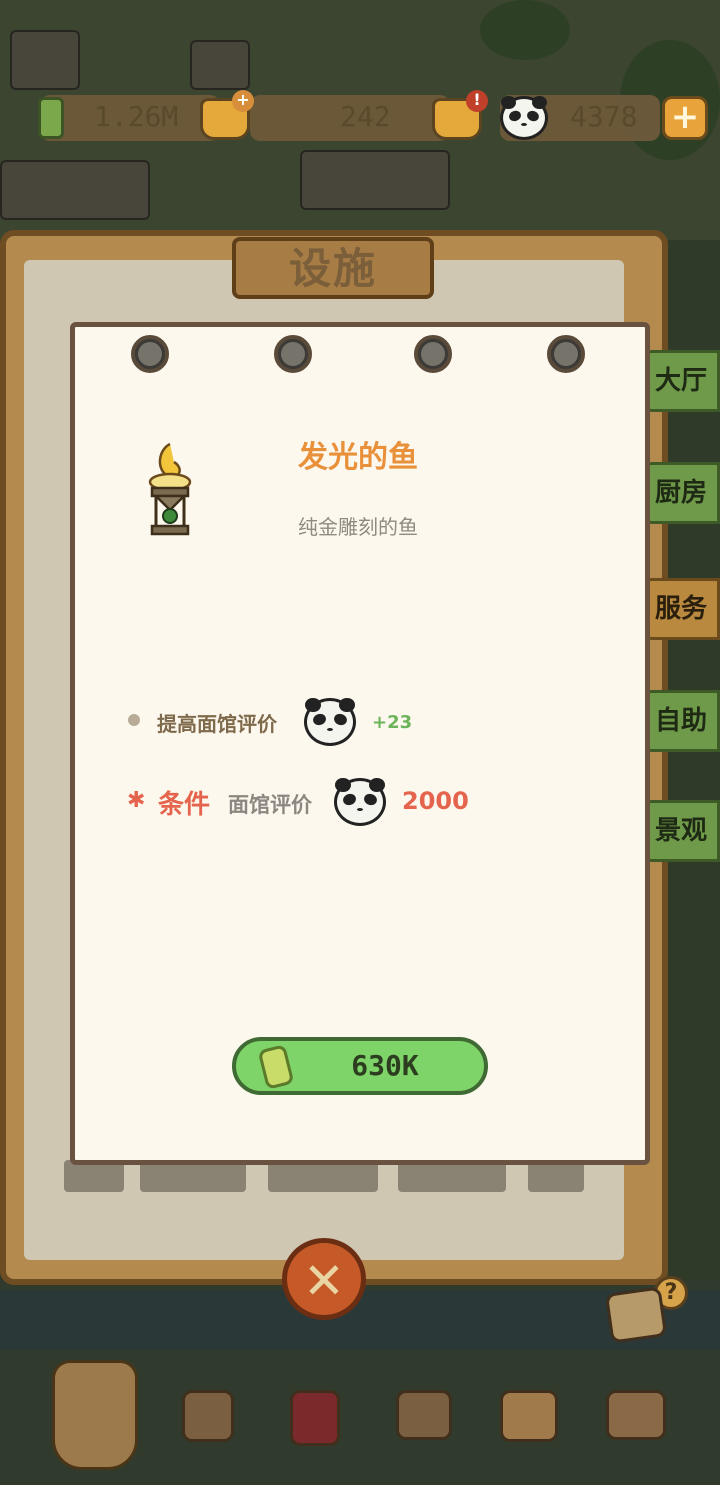  What do you see at coordinates (332, 268) in the screenshot?
I see `facility-title: 设施` at bounding box center [332, 268].